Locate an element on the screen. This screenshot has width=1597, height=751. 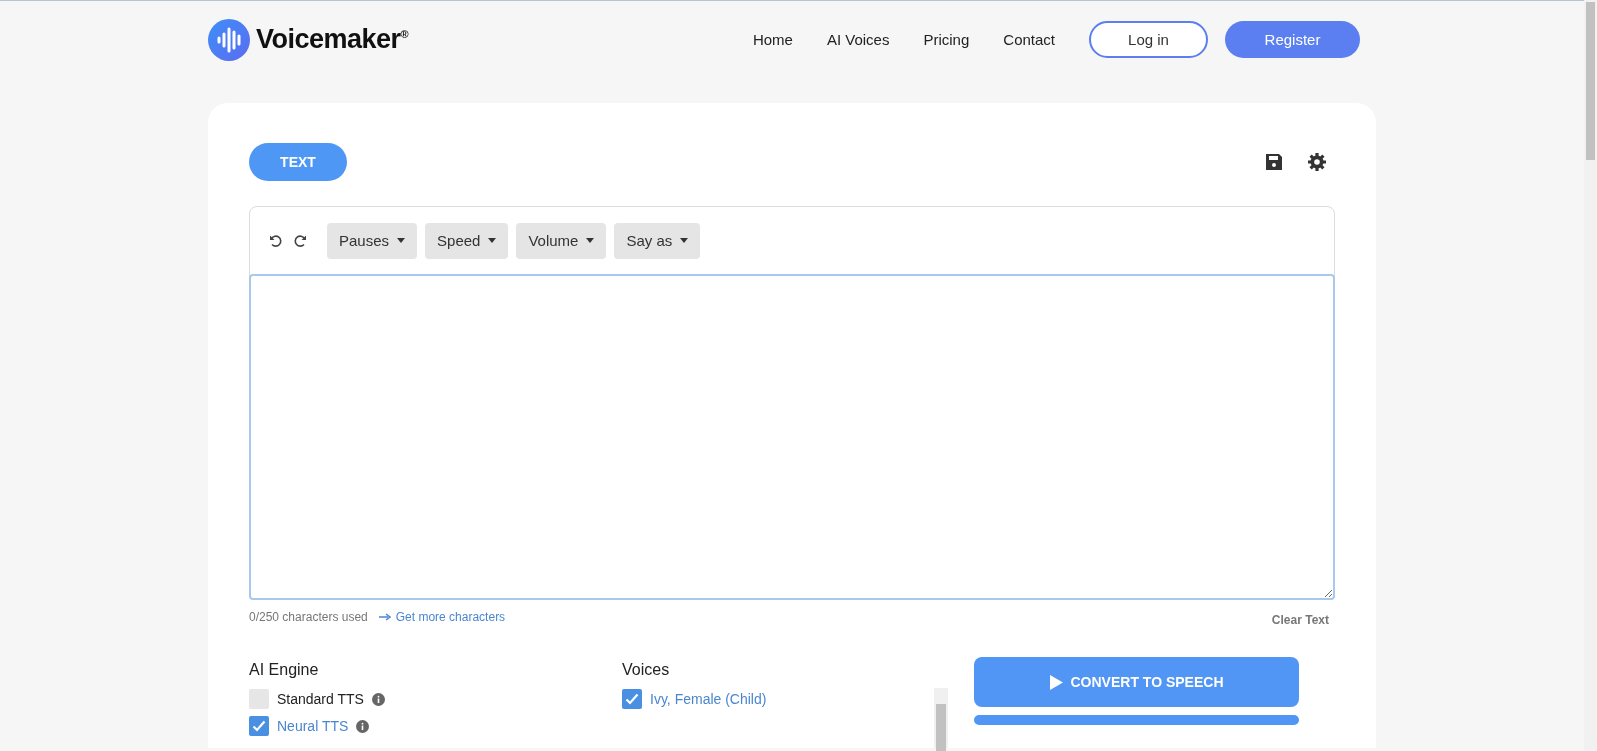
voice-option: Ivy, Female (Child) is located at coordinates (708, 699).